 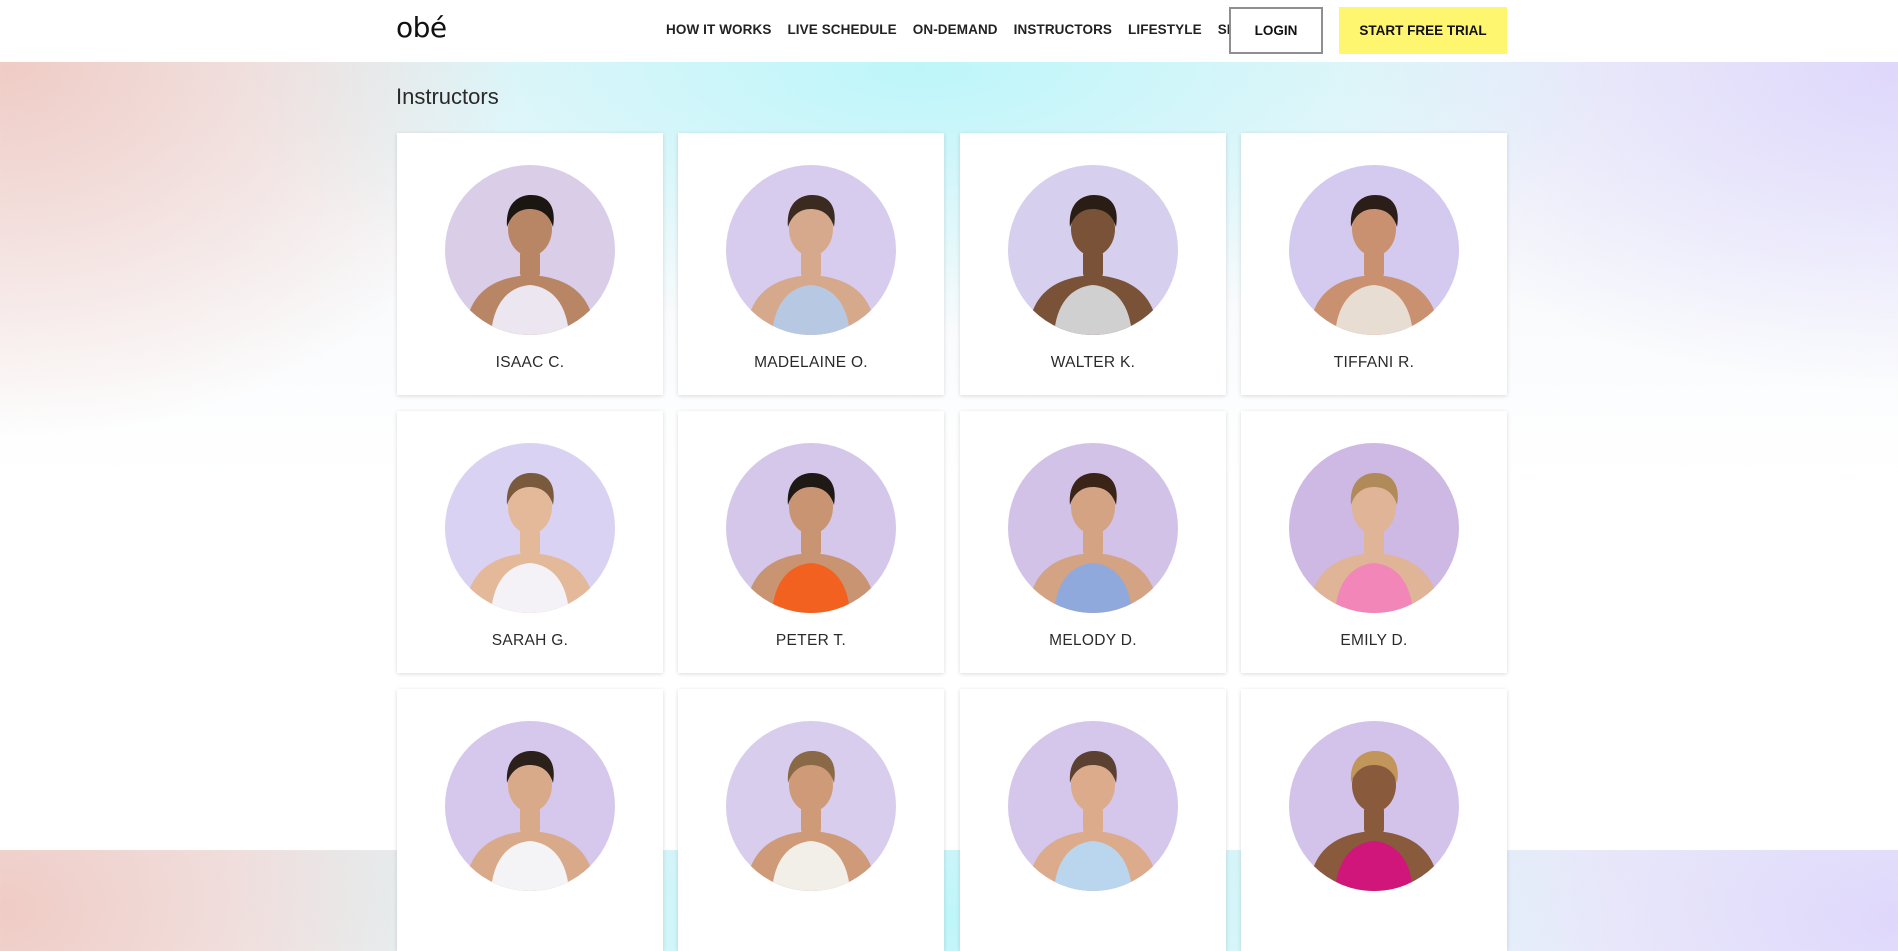 What do you see at coordinates (1423, 30) in the screenshot?
I see `start-free-trial-button: START FREE TRIAL` at bounding box center [1423, 30].